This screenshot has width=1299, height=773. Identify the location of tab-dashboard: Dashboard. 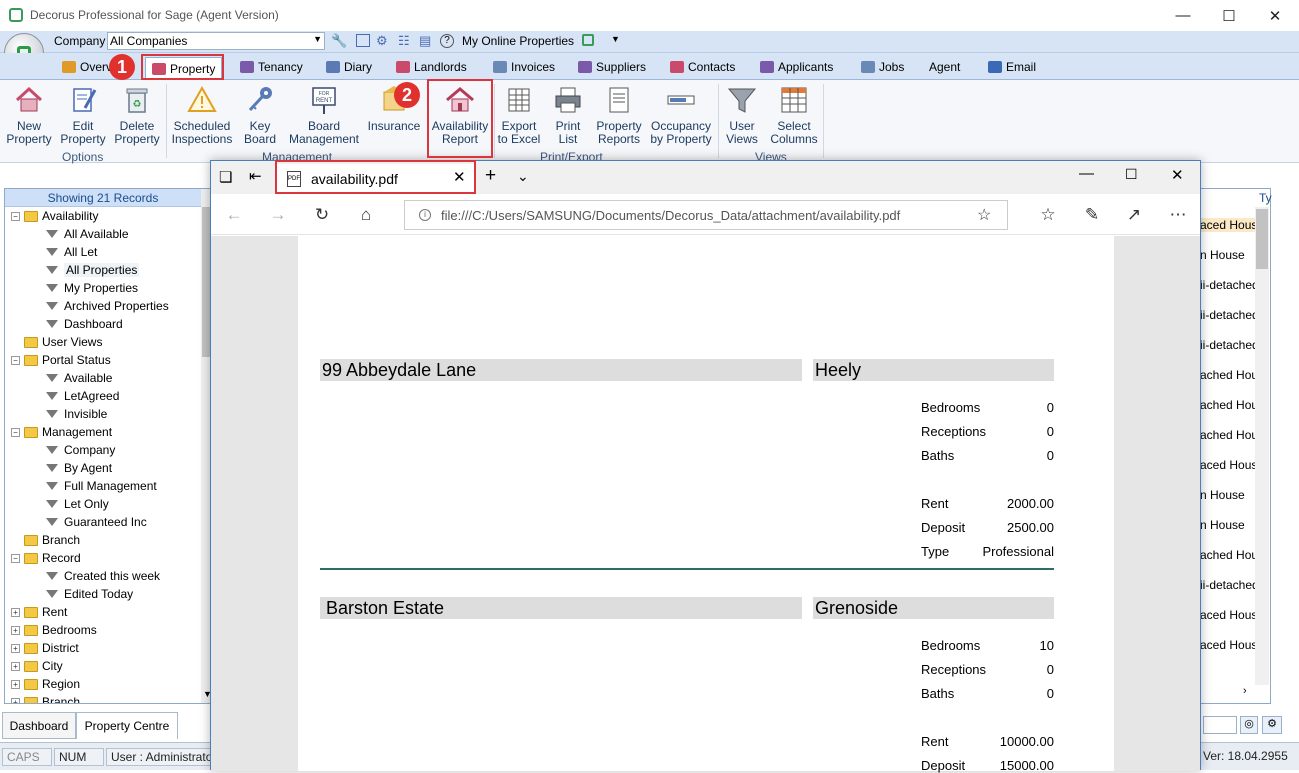
(39, 725).